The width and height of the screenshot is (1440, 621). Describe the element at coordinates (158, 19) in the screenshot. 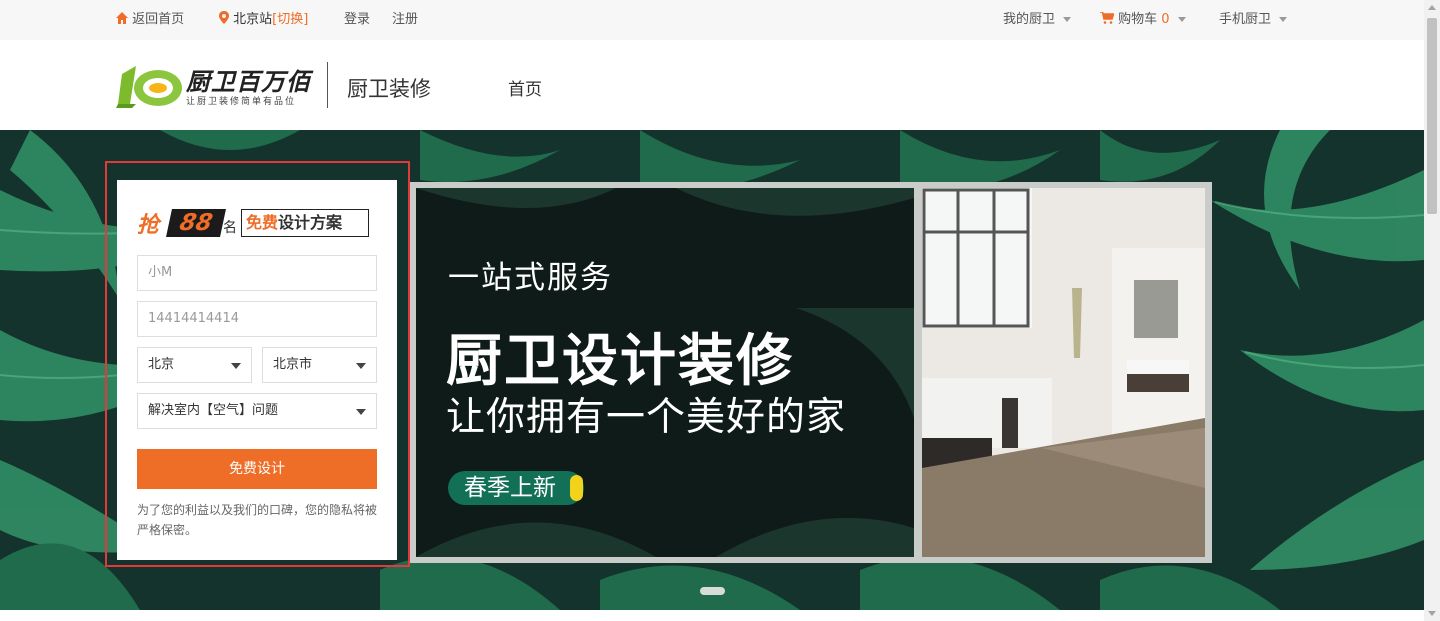

I see `home-link-label: 返回首页` at that location.